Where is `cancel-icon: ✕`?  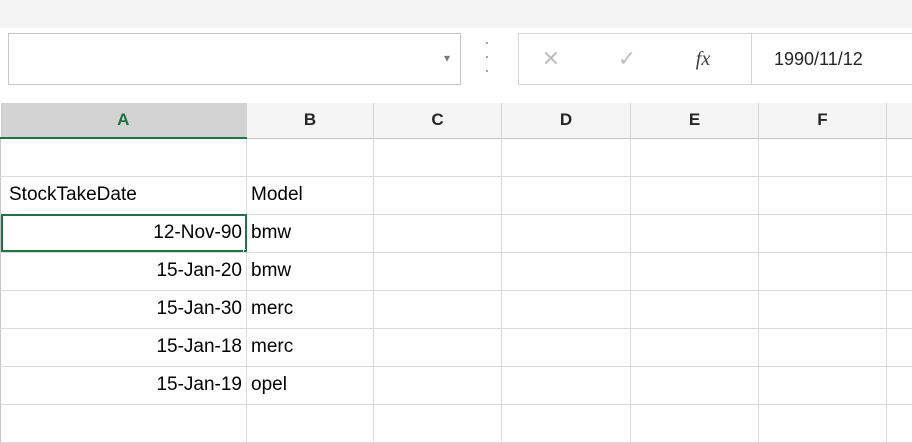
cancel-icon: ✕ is located at coordinates (551, 59).